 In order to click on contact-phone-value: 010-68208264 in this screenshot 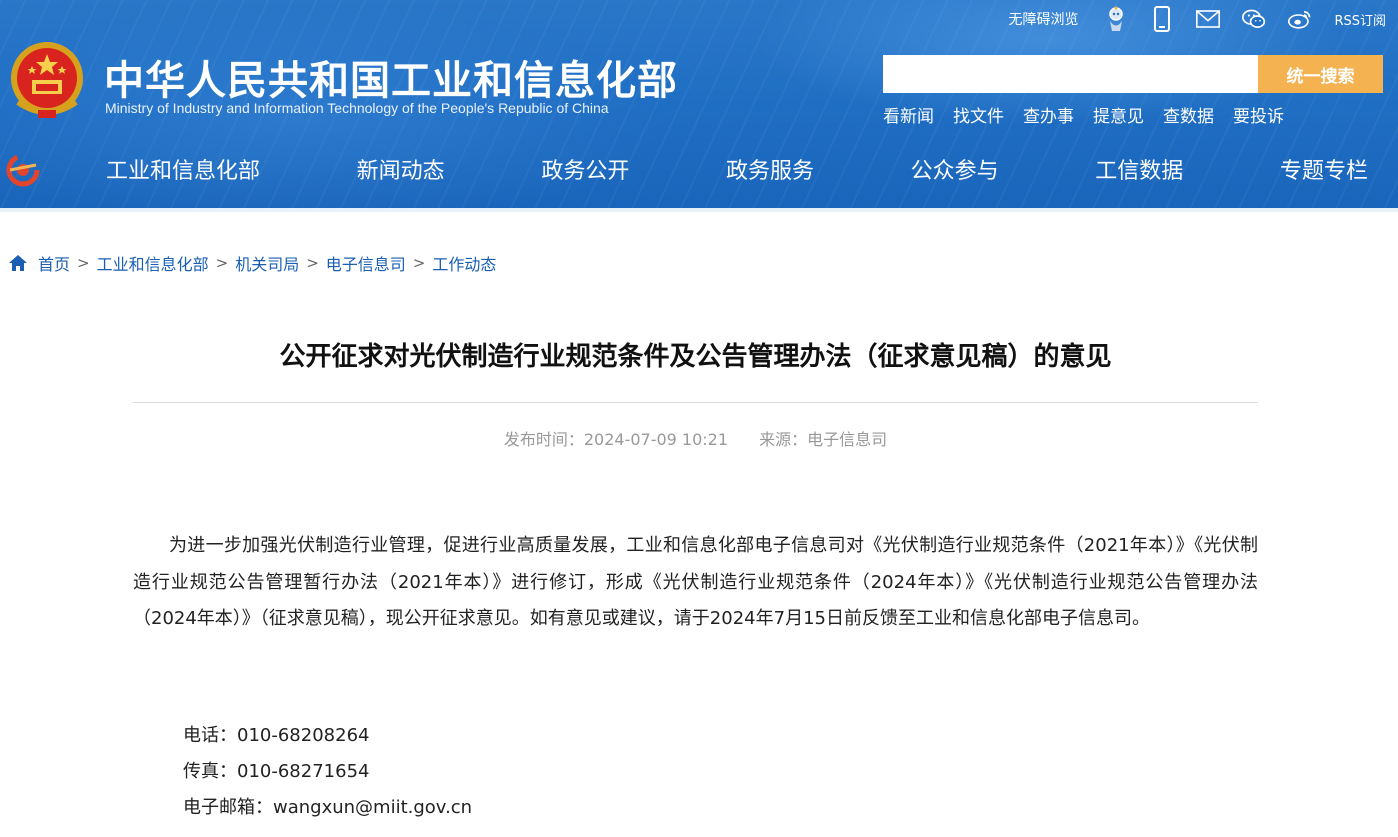, I will do `click(303, 735)`.